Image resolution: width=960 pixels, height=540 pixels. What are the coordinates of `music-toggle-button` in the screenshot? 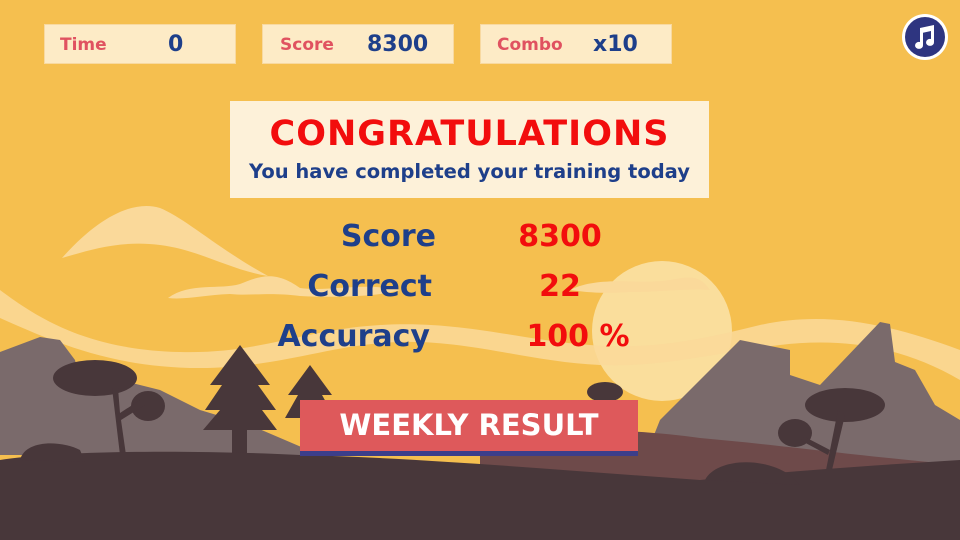 It's located at (925, 37).